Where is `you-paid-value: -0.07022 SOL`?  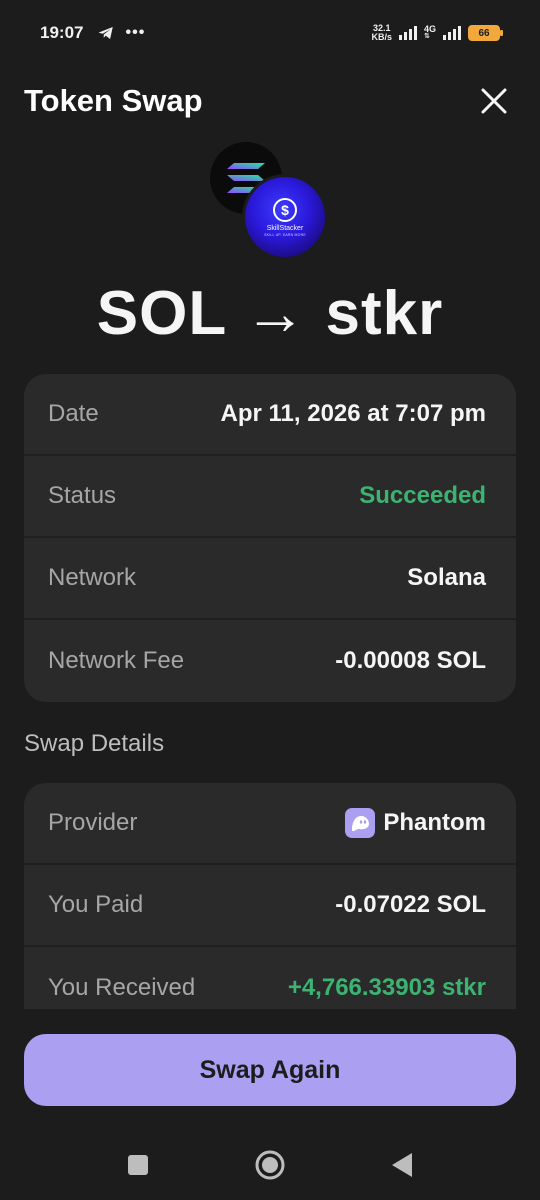
you-paid-value: -0.07022 SOL is located at coordinates (410, 904).